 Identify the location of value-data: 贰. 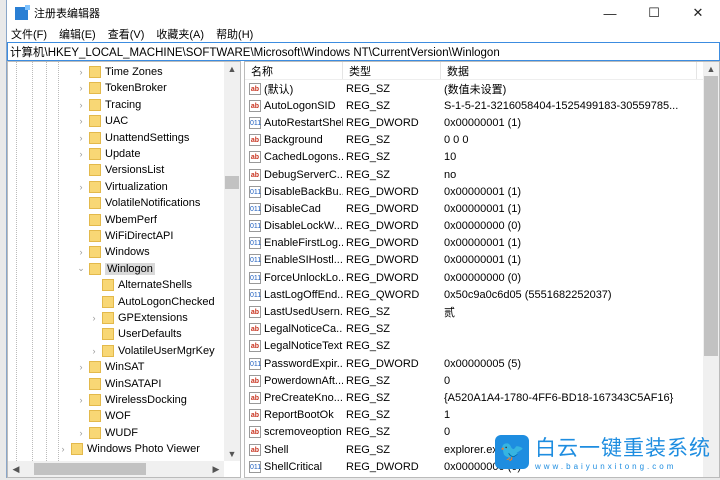
(449, 313).